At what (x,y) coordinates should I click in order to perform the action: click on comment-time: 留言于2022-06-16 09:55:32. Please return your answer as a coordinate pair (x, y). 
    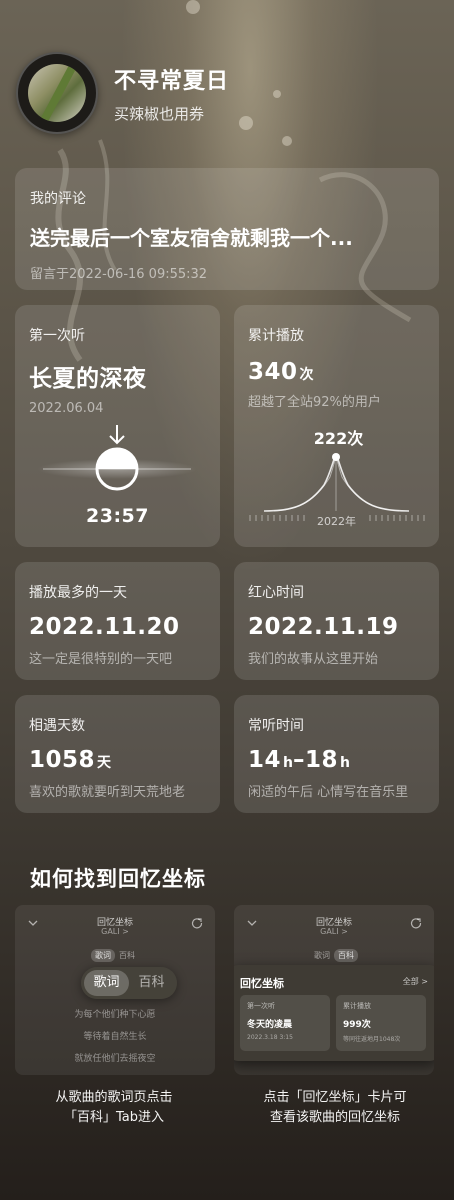
    Looking at the image, I should click on (119, 274).